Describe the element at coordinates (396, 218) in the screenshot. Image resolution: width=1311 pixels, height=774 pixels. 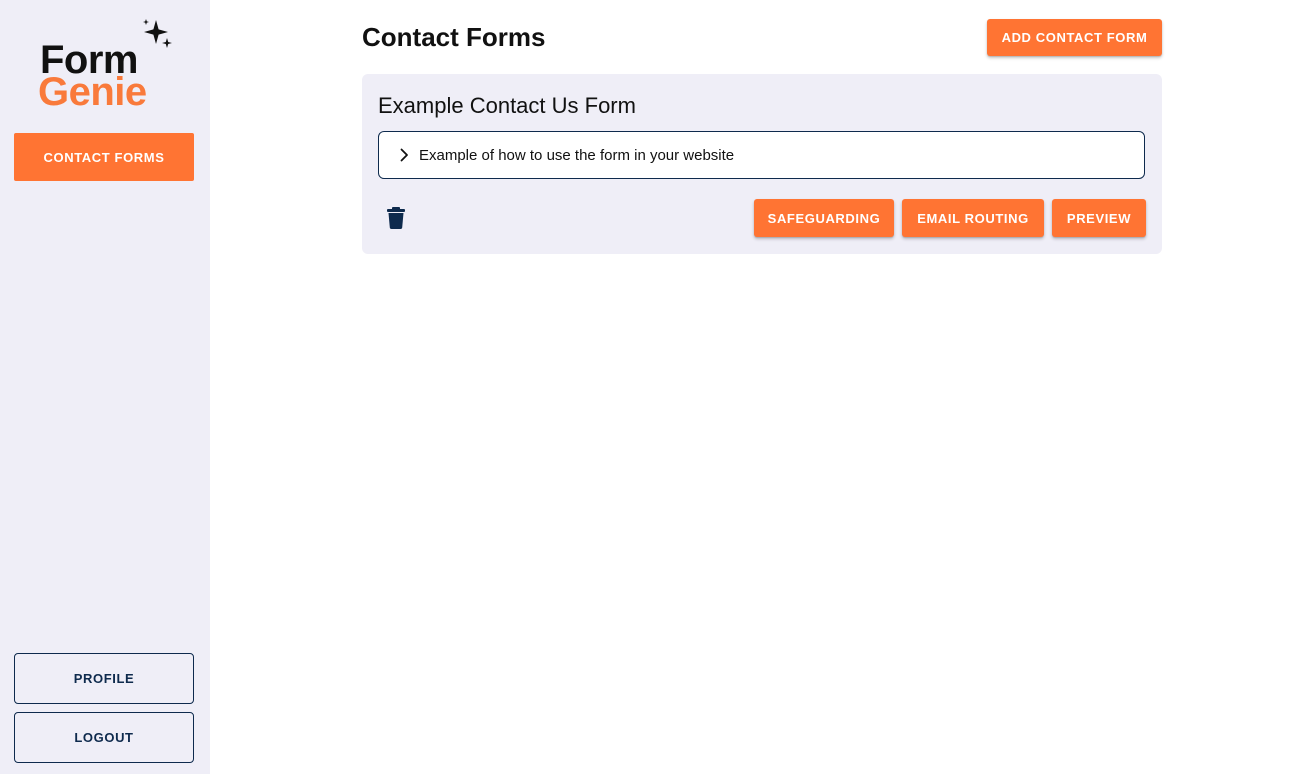
I see `trash-icon` at that location.